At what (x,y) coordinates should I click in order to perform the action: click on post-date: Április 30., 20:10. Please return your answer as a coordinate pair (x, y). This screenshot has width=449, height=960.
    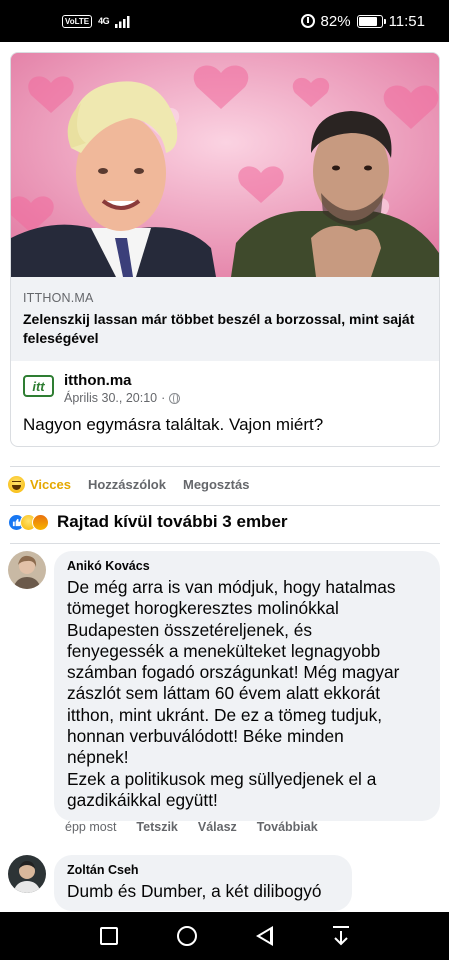
    Looking at the image, I should click on (110, 398).